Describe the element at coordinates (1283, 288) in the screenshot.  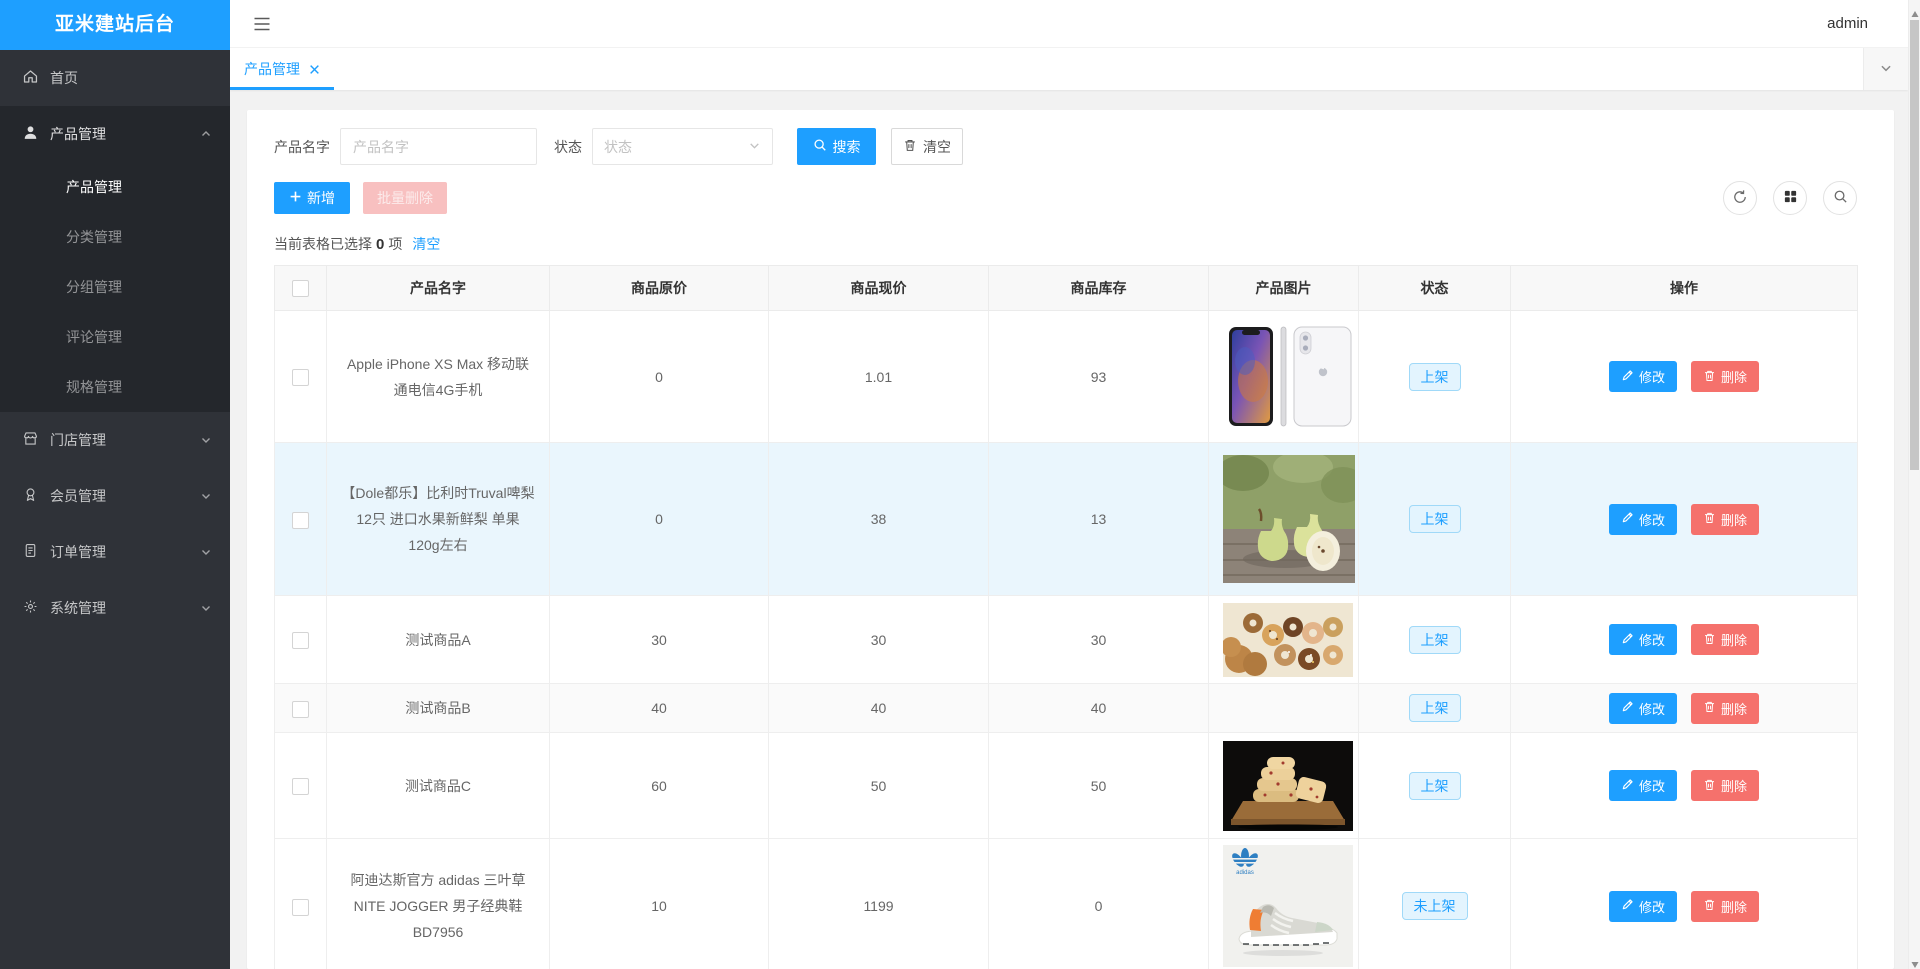
I see `col-header-image: 产品图片` at that location.